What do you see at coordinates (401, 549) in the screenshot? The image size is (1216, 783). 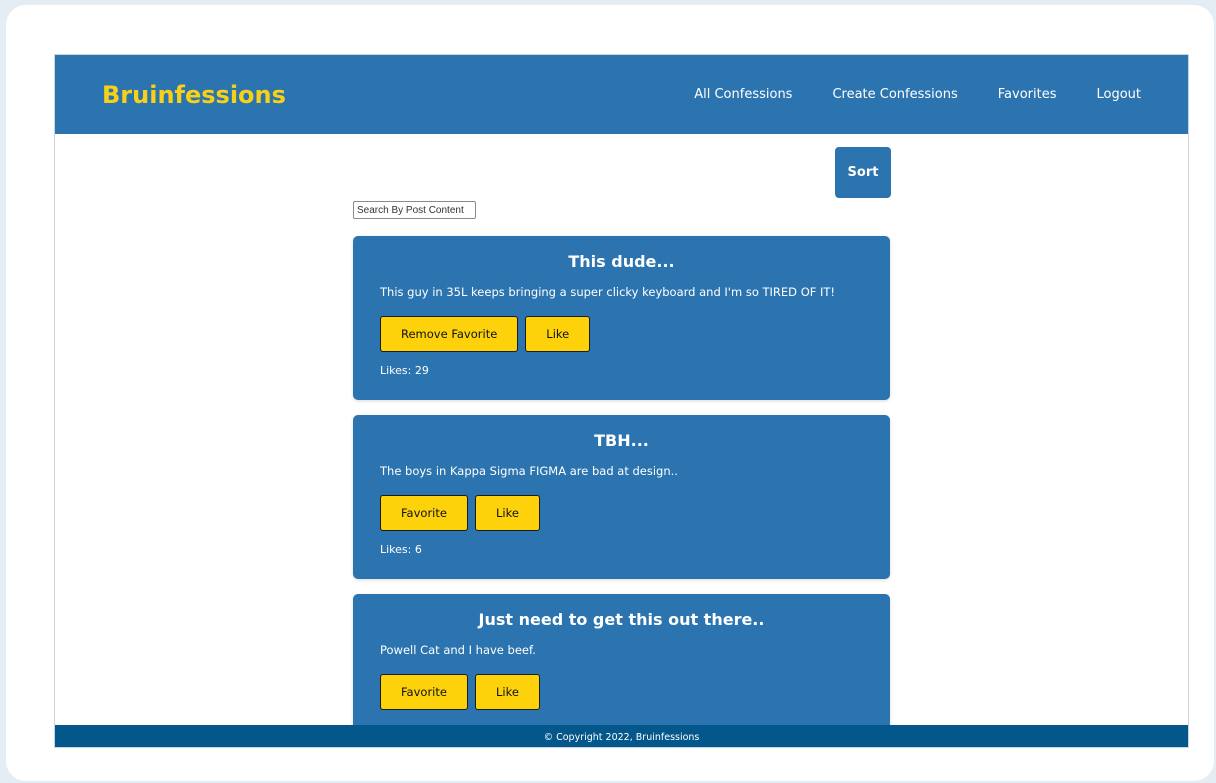 I see `likes-count: Likes: 6` at bounding box center [401, 549].